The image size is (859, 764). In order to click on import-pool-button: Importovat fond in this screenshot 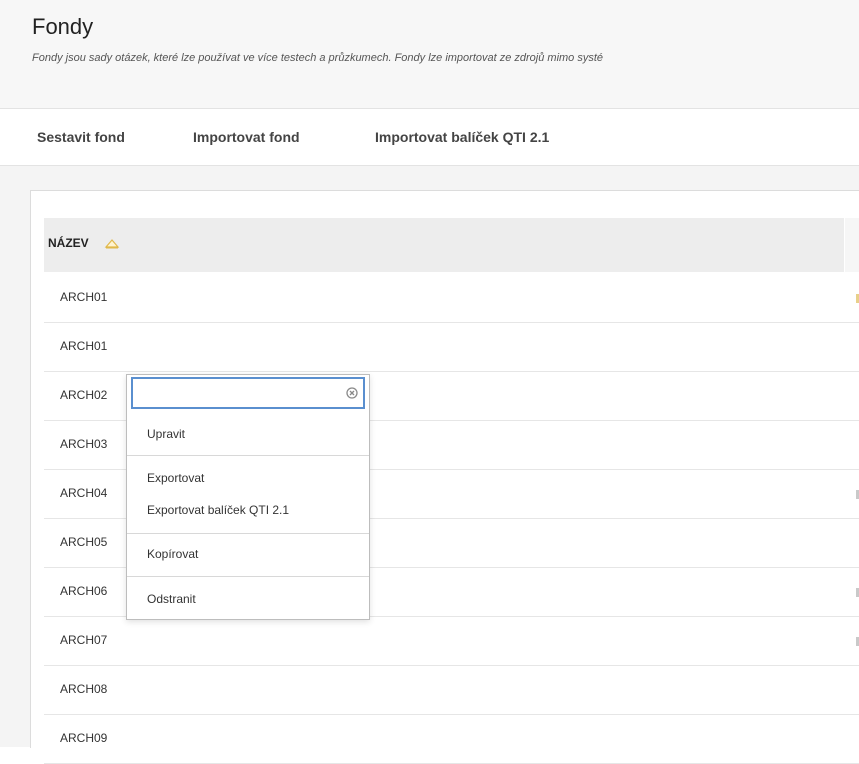, I will do `click(246, 137)`.